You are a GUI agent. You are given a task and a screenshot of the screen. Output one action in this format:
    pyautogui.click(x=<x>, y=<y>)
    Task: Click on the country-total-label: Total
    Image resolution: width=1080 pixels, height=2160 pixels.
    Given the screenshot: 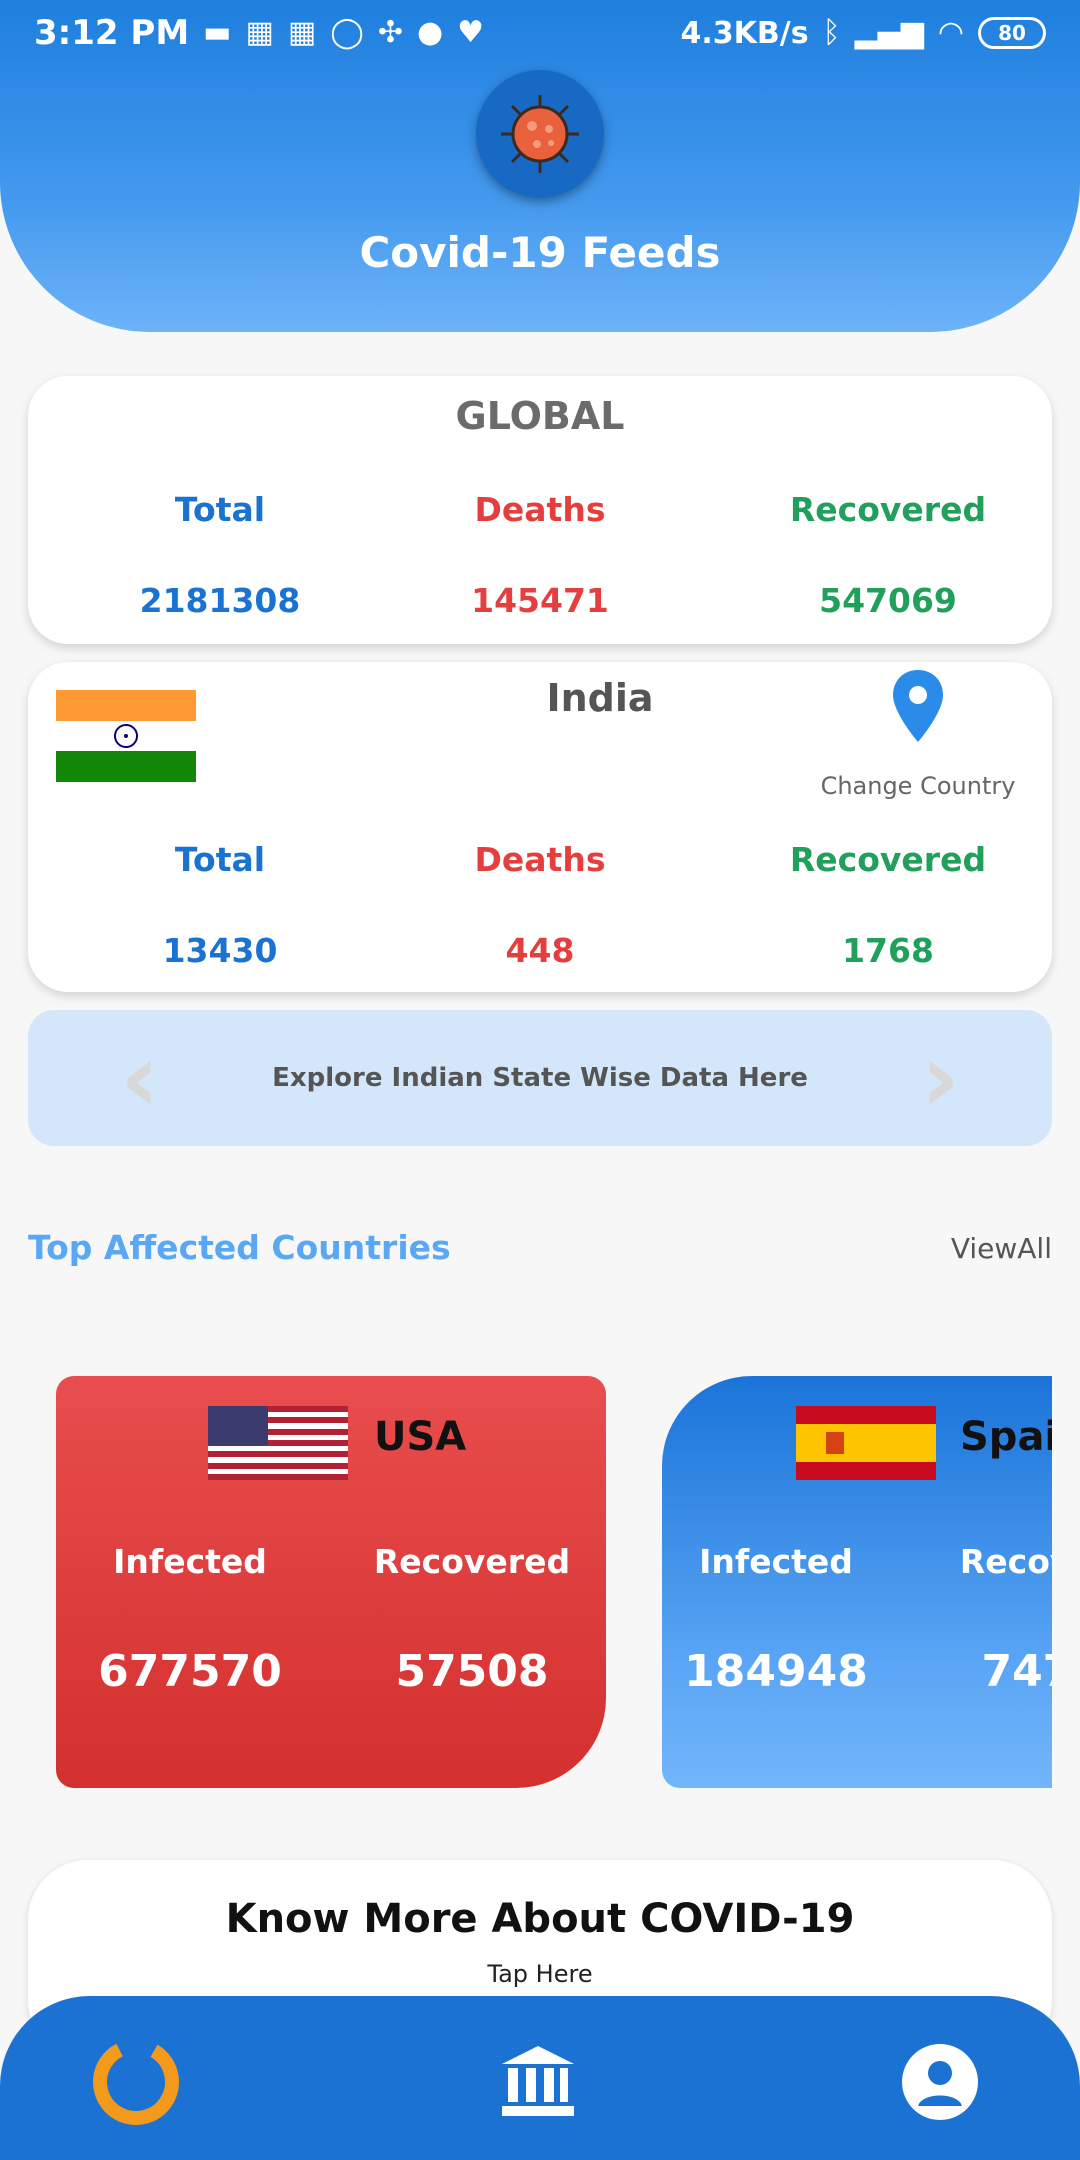 What is the action you would take?
    pyautogui.click(x=220, y=859)
    